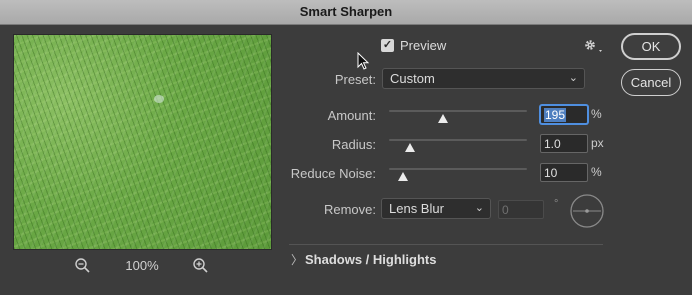 This screenshot has width=692, height=295. Describe the element at coordinates (349, 209) in the screenshot. I see `remove-label: Remove:` at that location.